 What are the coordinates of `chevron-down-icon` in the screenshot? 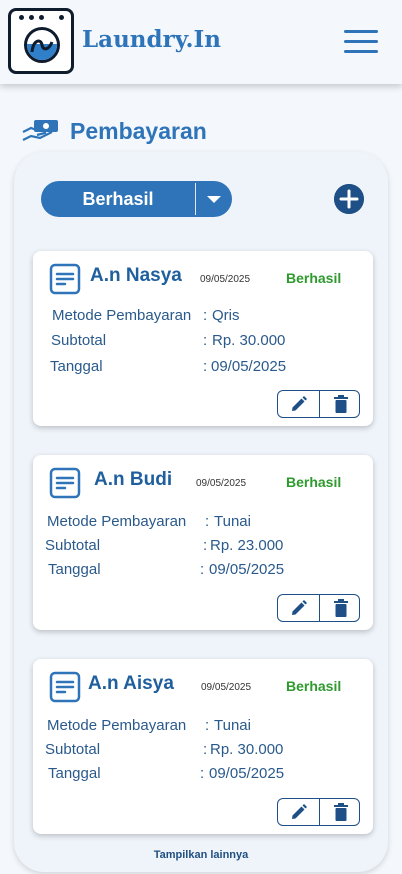 It's located at (214, 199).